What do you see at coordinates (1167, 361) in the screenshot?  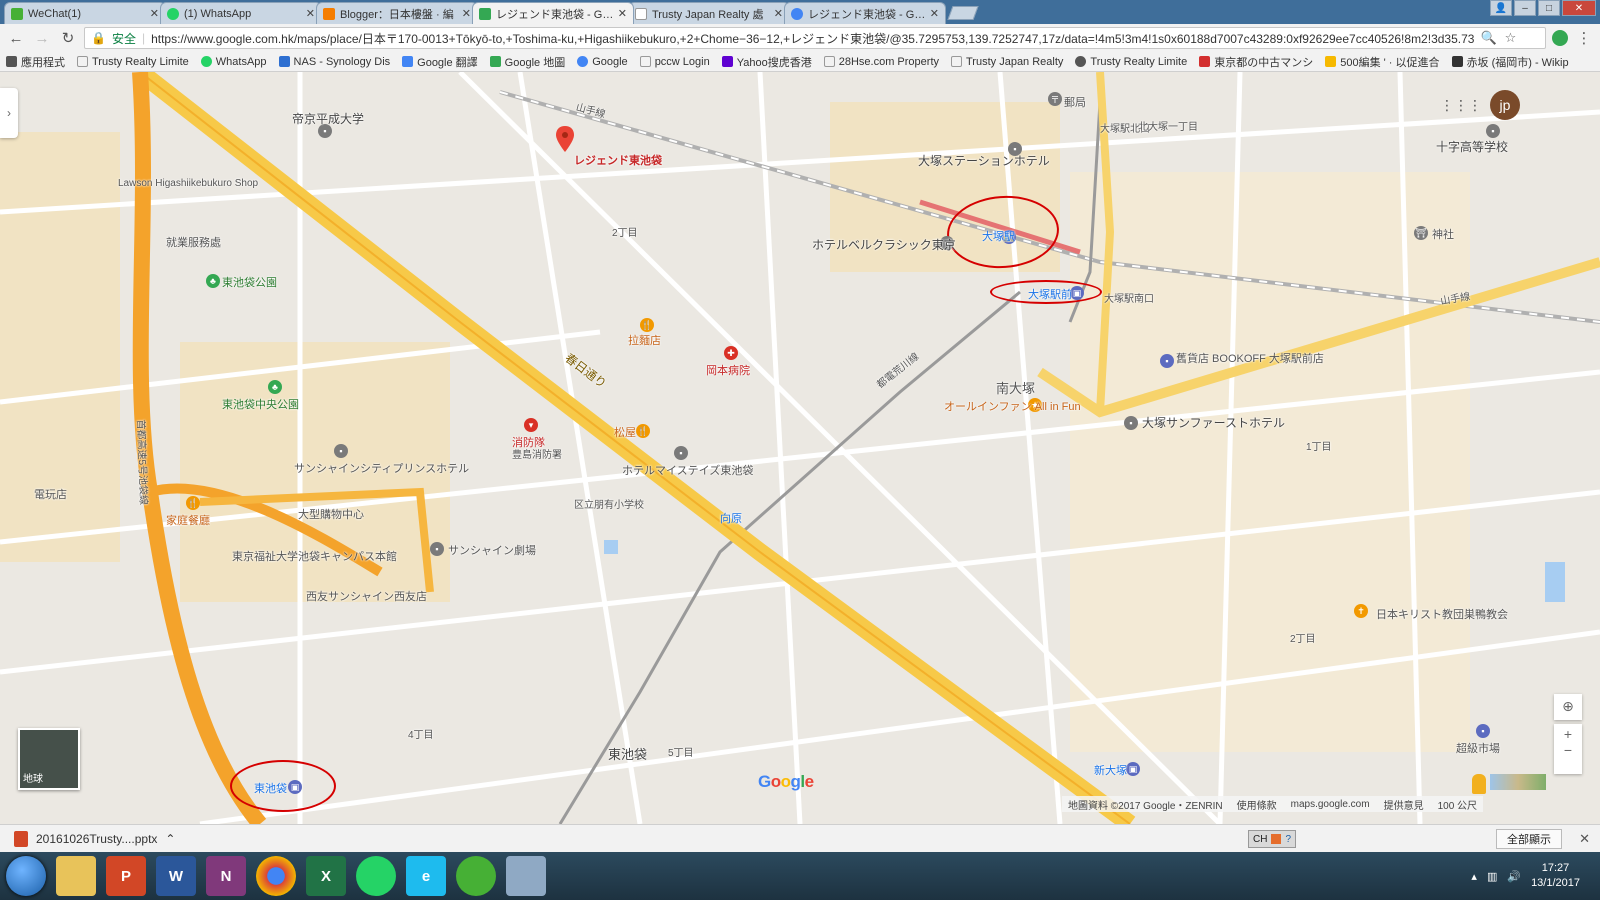 I see `store-icon: ▪` at bounding box center [1167, 361].